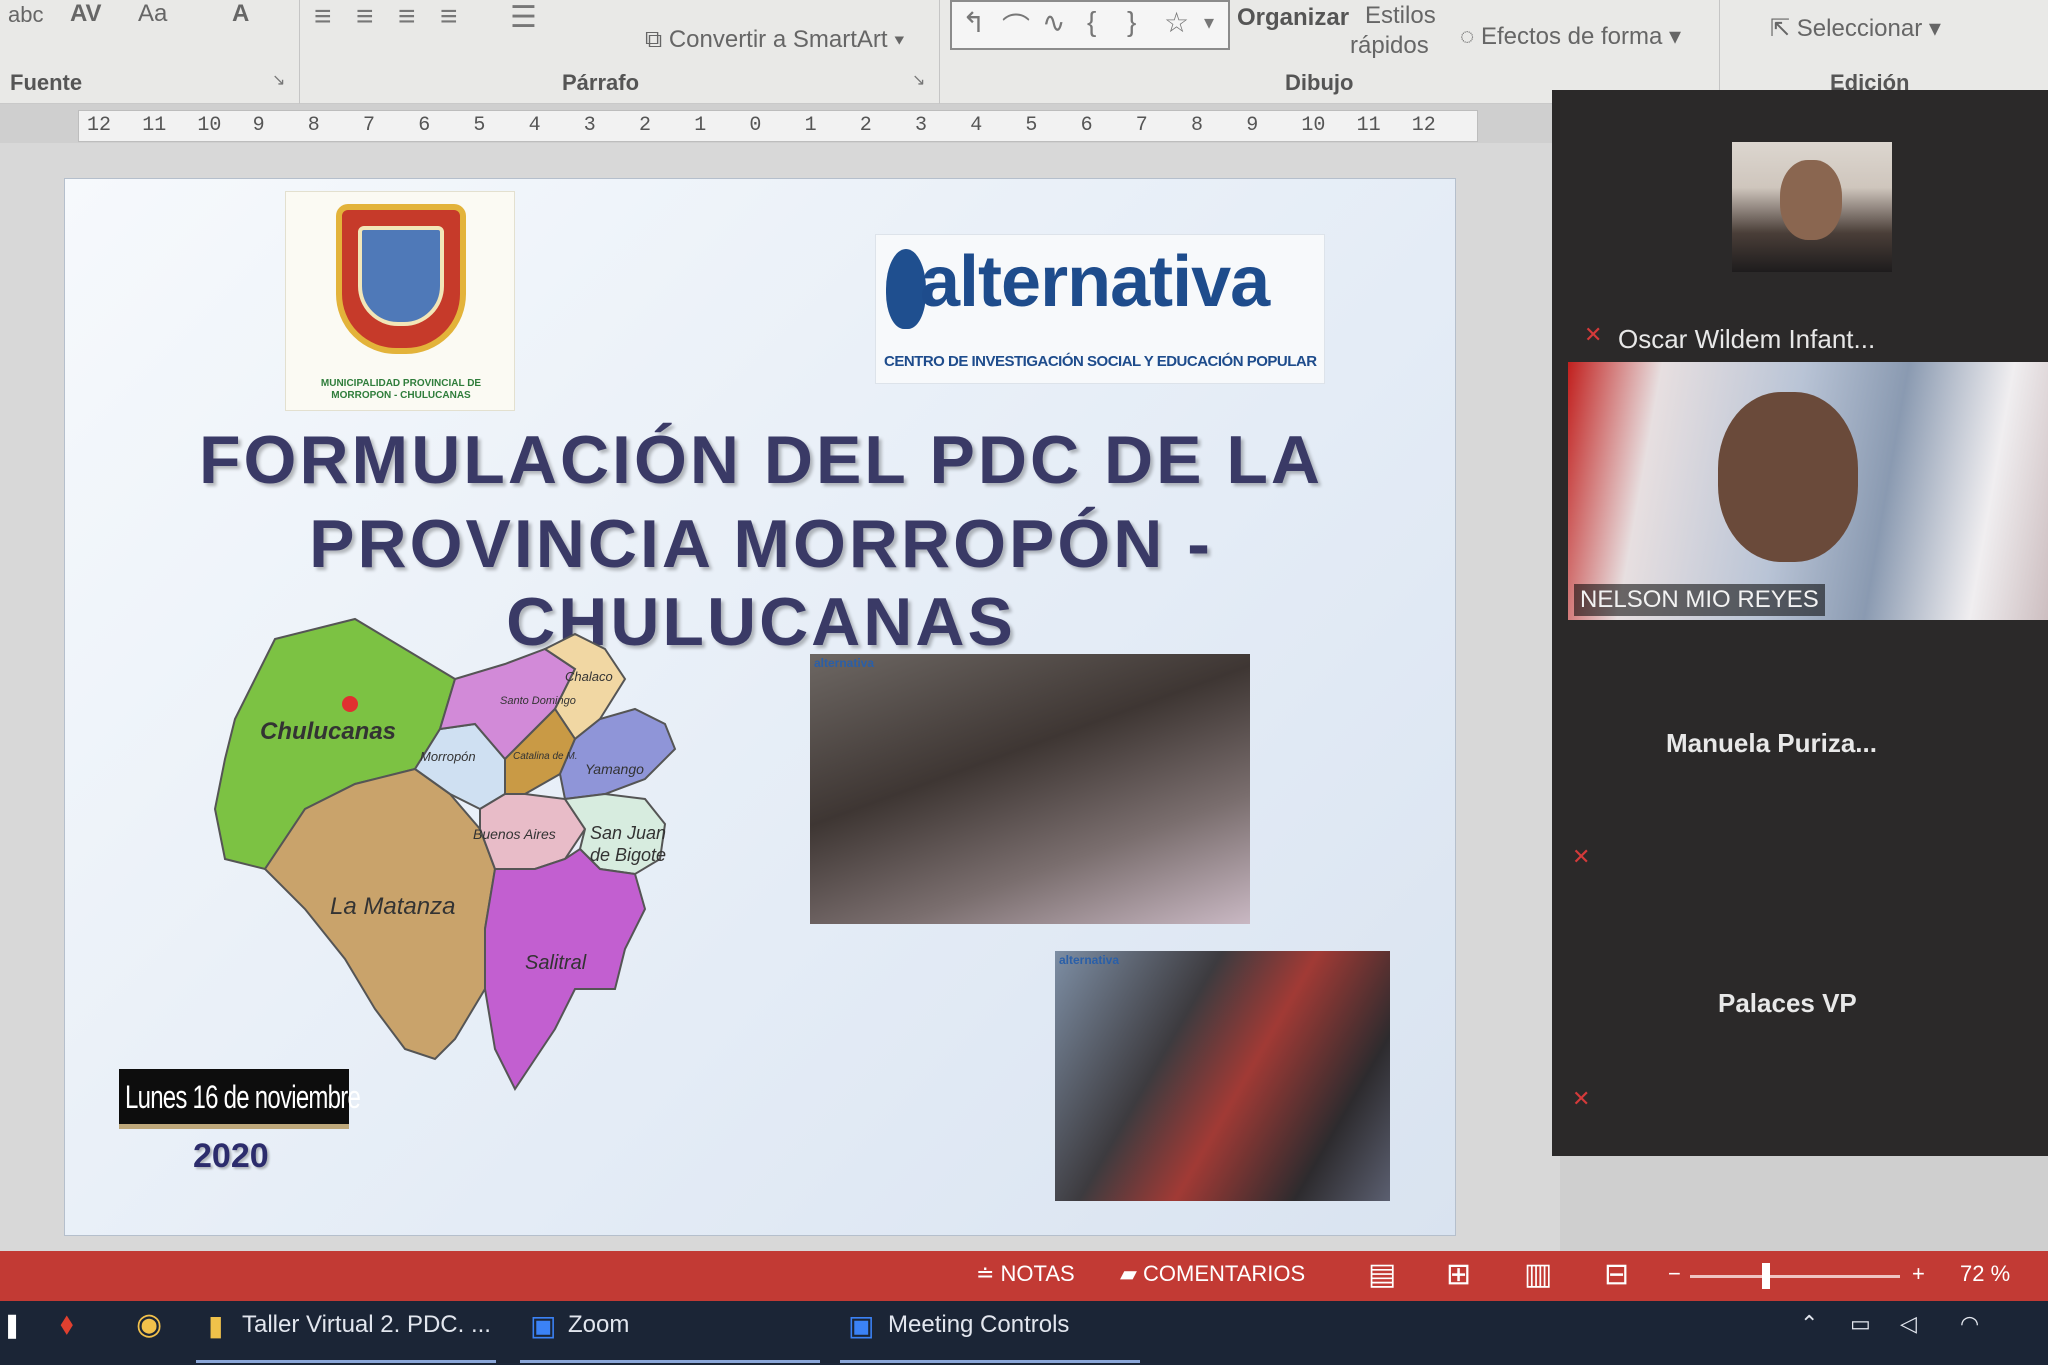 The width and height of the screenshot is (2048, 1365). I want to click on change-case-button: Aa, so click(152, 14).